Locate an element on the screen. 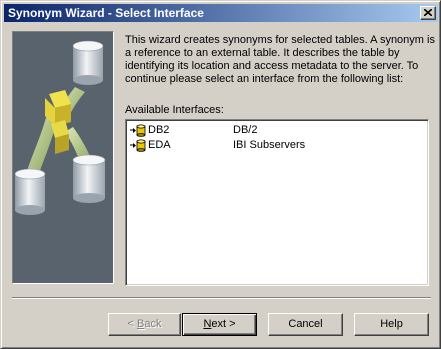  list-item-db2: DB2 DB/2 is located at coordinates (277, 130).